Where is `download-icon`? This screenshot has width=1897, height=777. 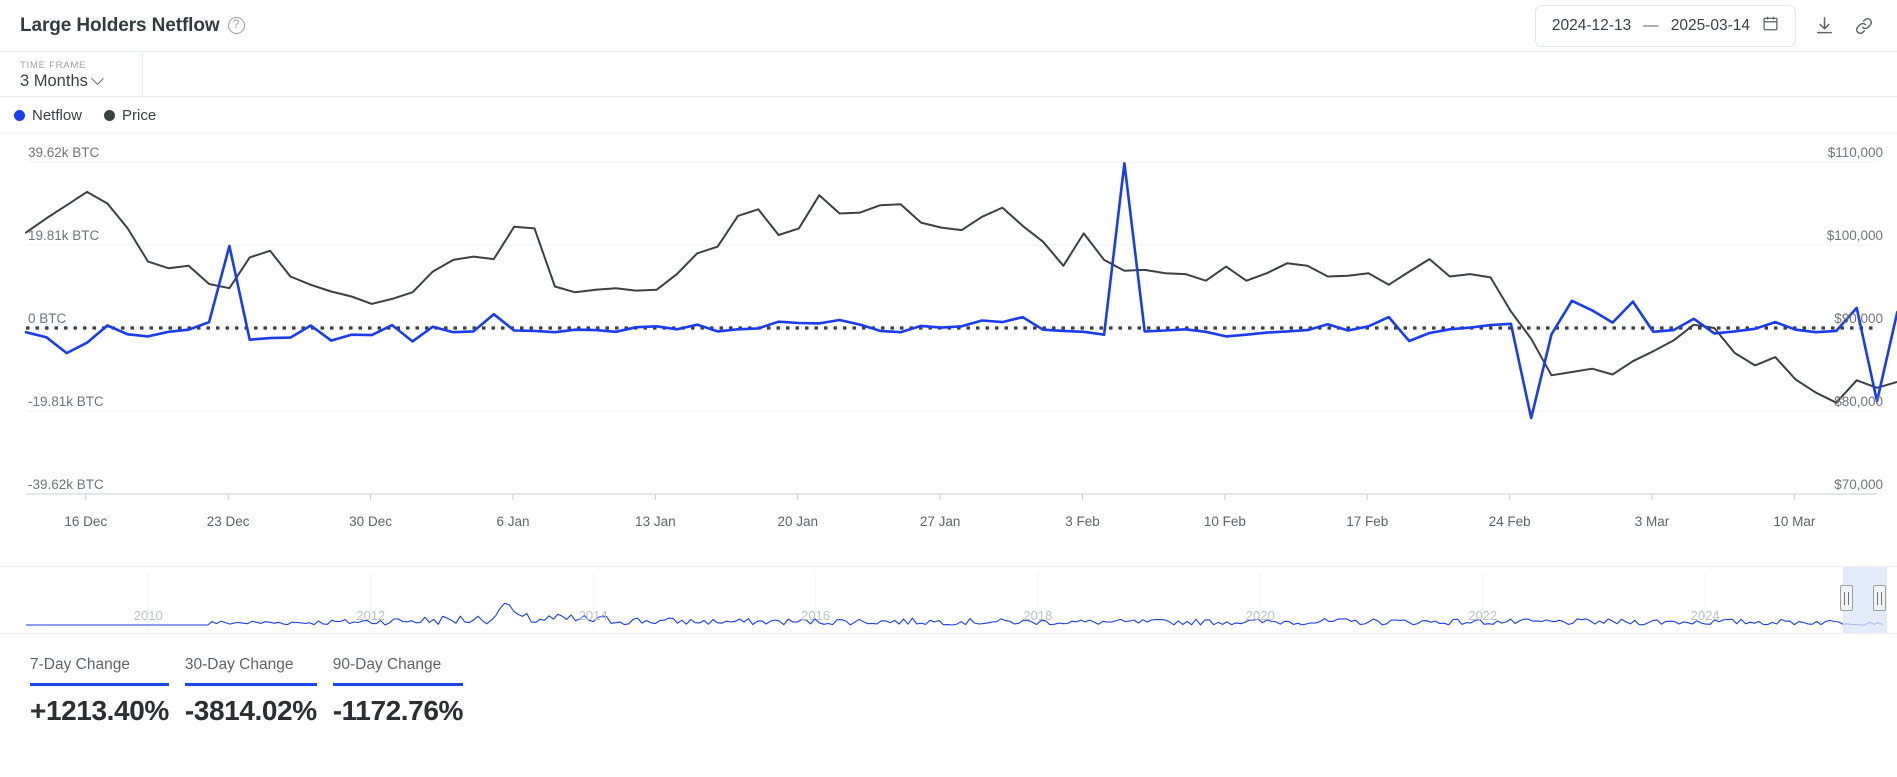 download-icon is located at coordinates (1824, 25).